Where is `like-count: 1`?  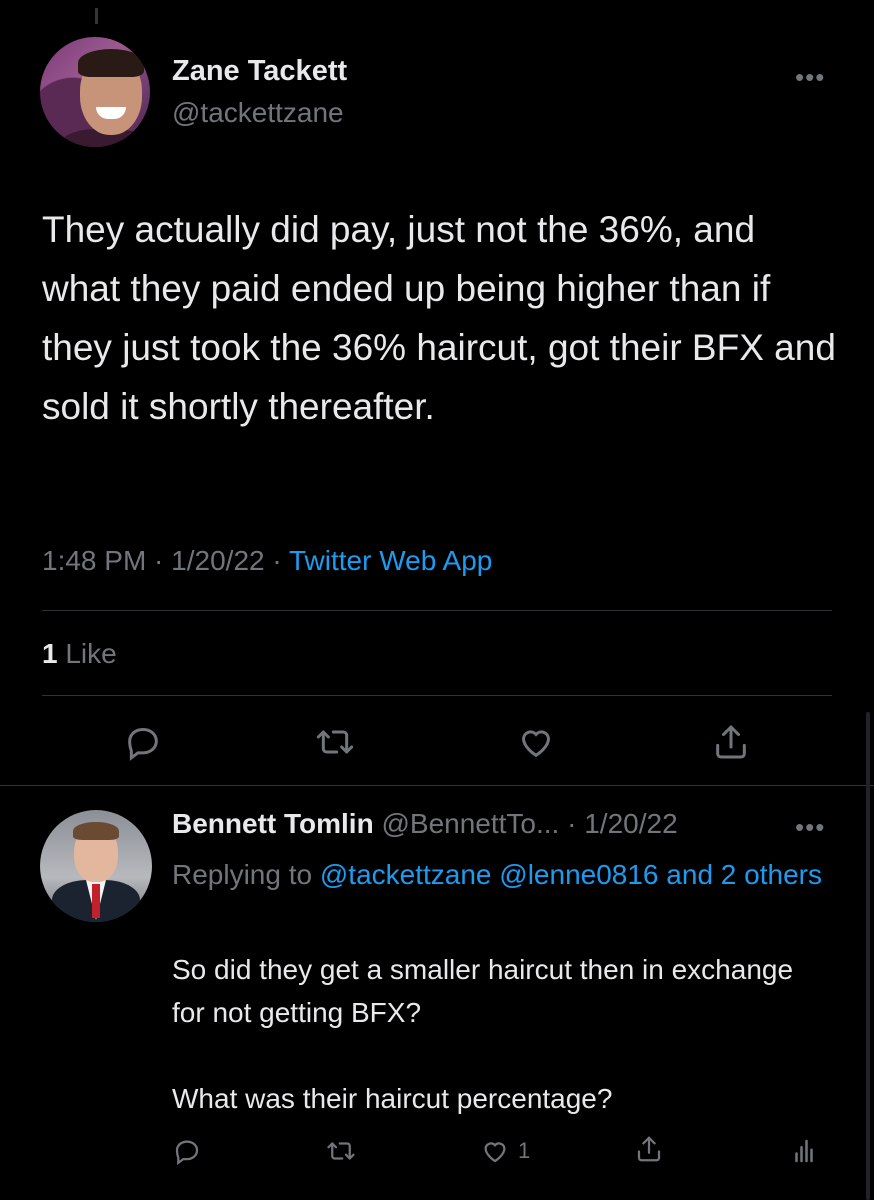
like-count: 1 is located at coordinates (524, 1150).